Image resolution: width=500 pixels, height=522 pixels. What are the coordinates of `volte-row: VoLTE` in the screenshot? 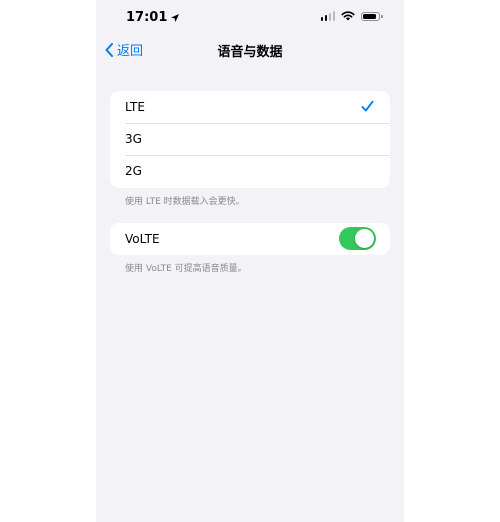 It's located at (250, 239).